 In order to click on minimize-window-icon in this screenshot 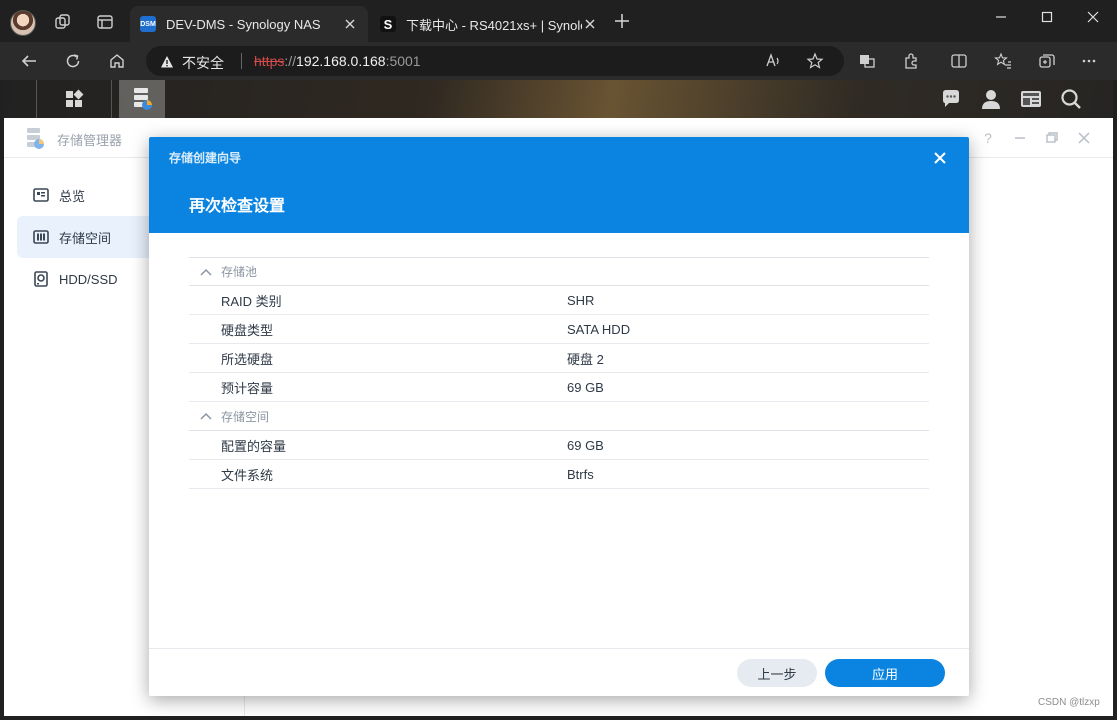, I will do `click(1001, 17)`.